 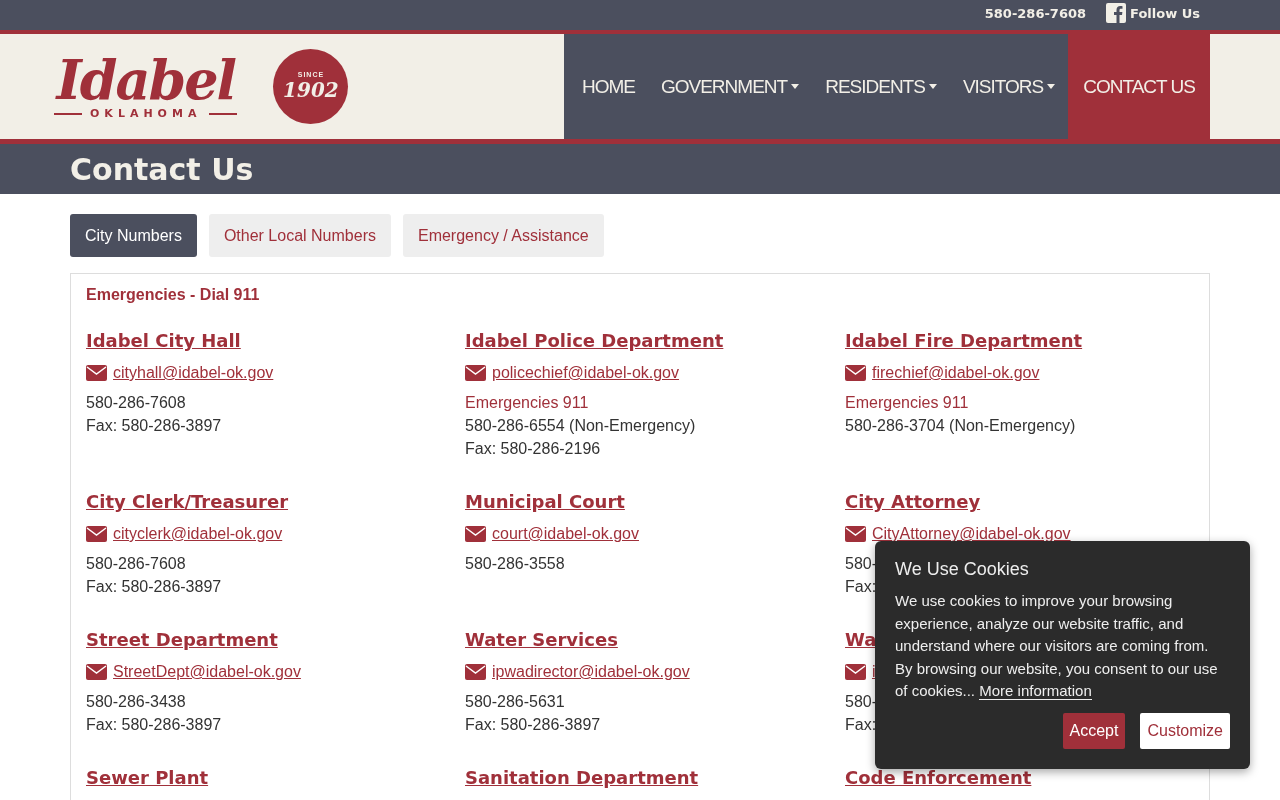 I want to click on contact-name-link: Code Enforcement, so click(x=938, y=778).